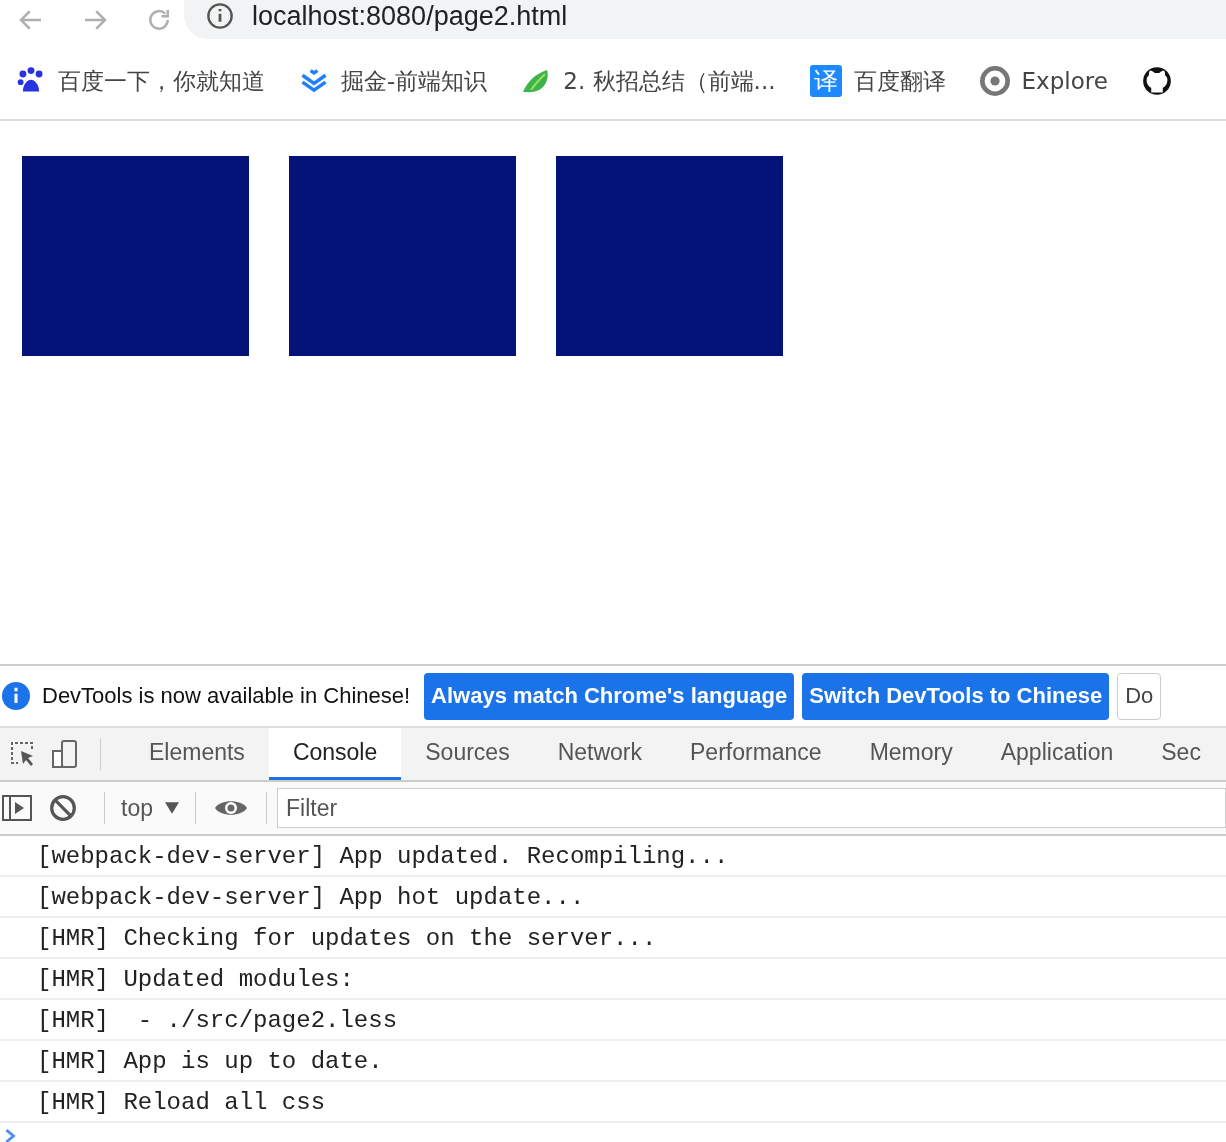 The height and width of the screenshot is (1142, 1226). I want to click on console-message: [HMR] - ./src/page2.less, so click(613, 1020).